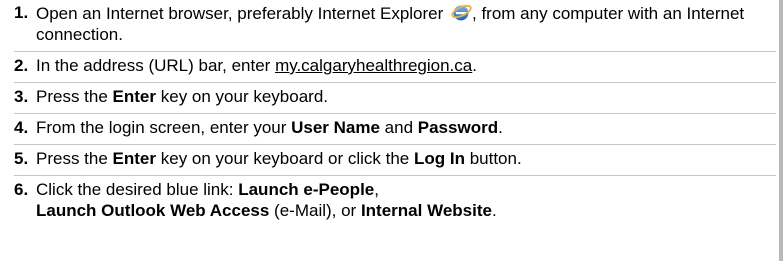 The width and height of the screenshot is (783, 261). Describe the element at coordinates (439, 158) in the screenshot. I see `log-in-button-label: Log In` at that location.